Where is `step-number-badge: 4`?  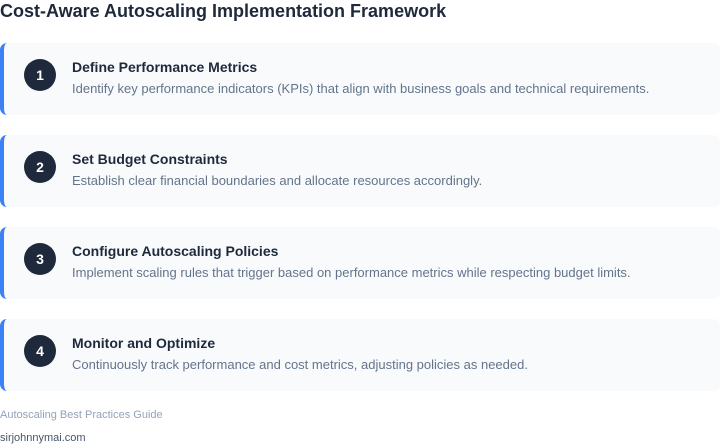 step-number-badge: 4 is located at coordinates (40, 351).